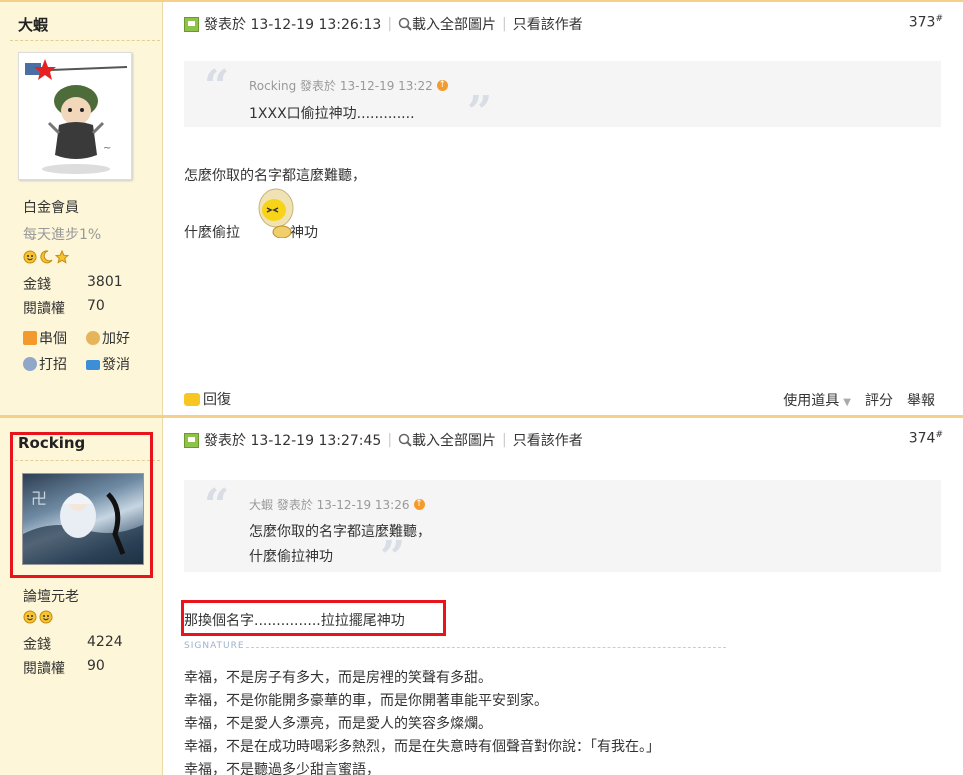 Image resolution: width=963 pixels, height=775 pixels. What do you see at coordinates (338, 724) in the screenshot?
I see `signature-line: 幸福，不是愛人多漂亮，而是愛人的笑容多燦爛。` at bounding box center [338, 724].